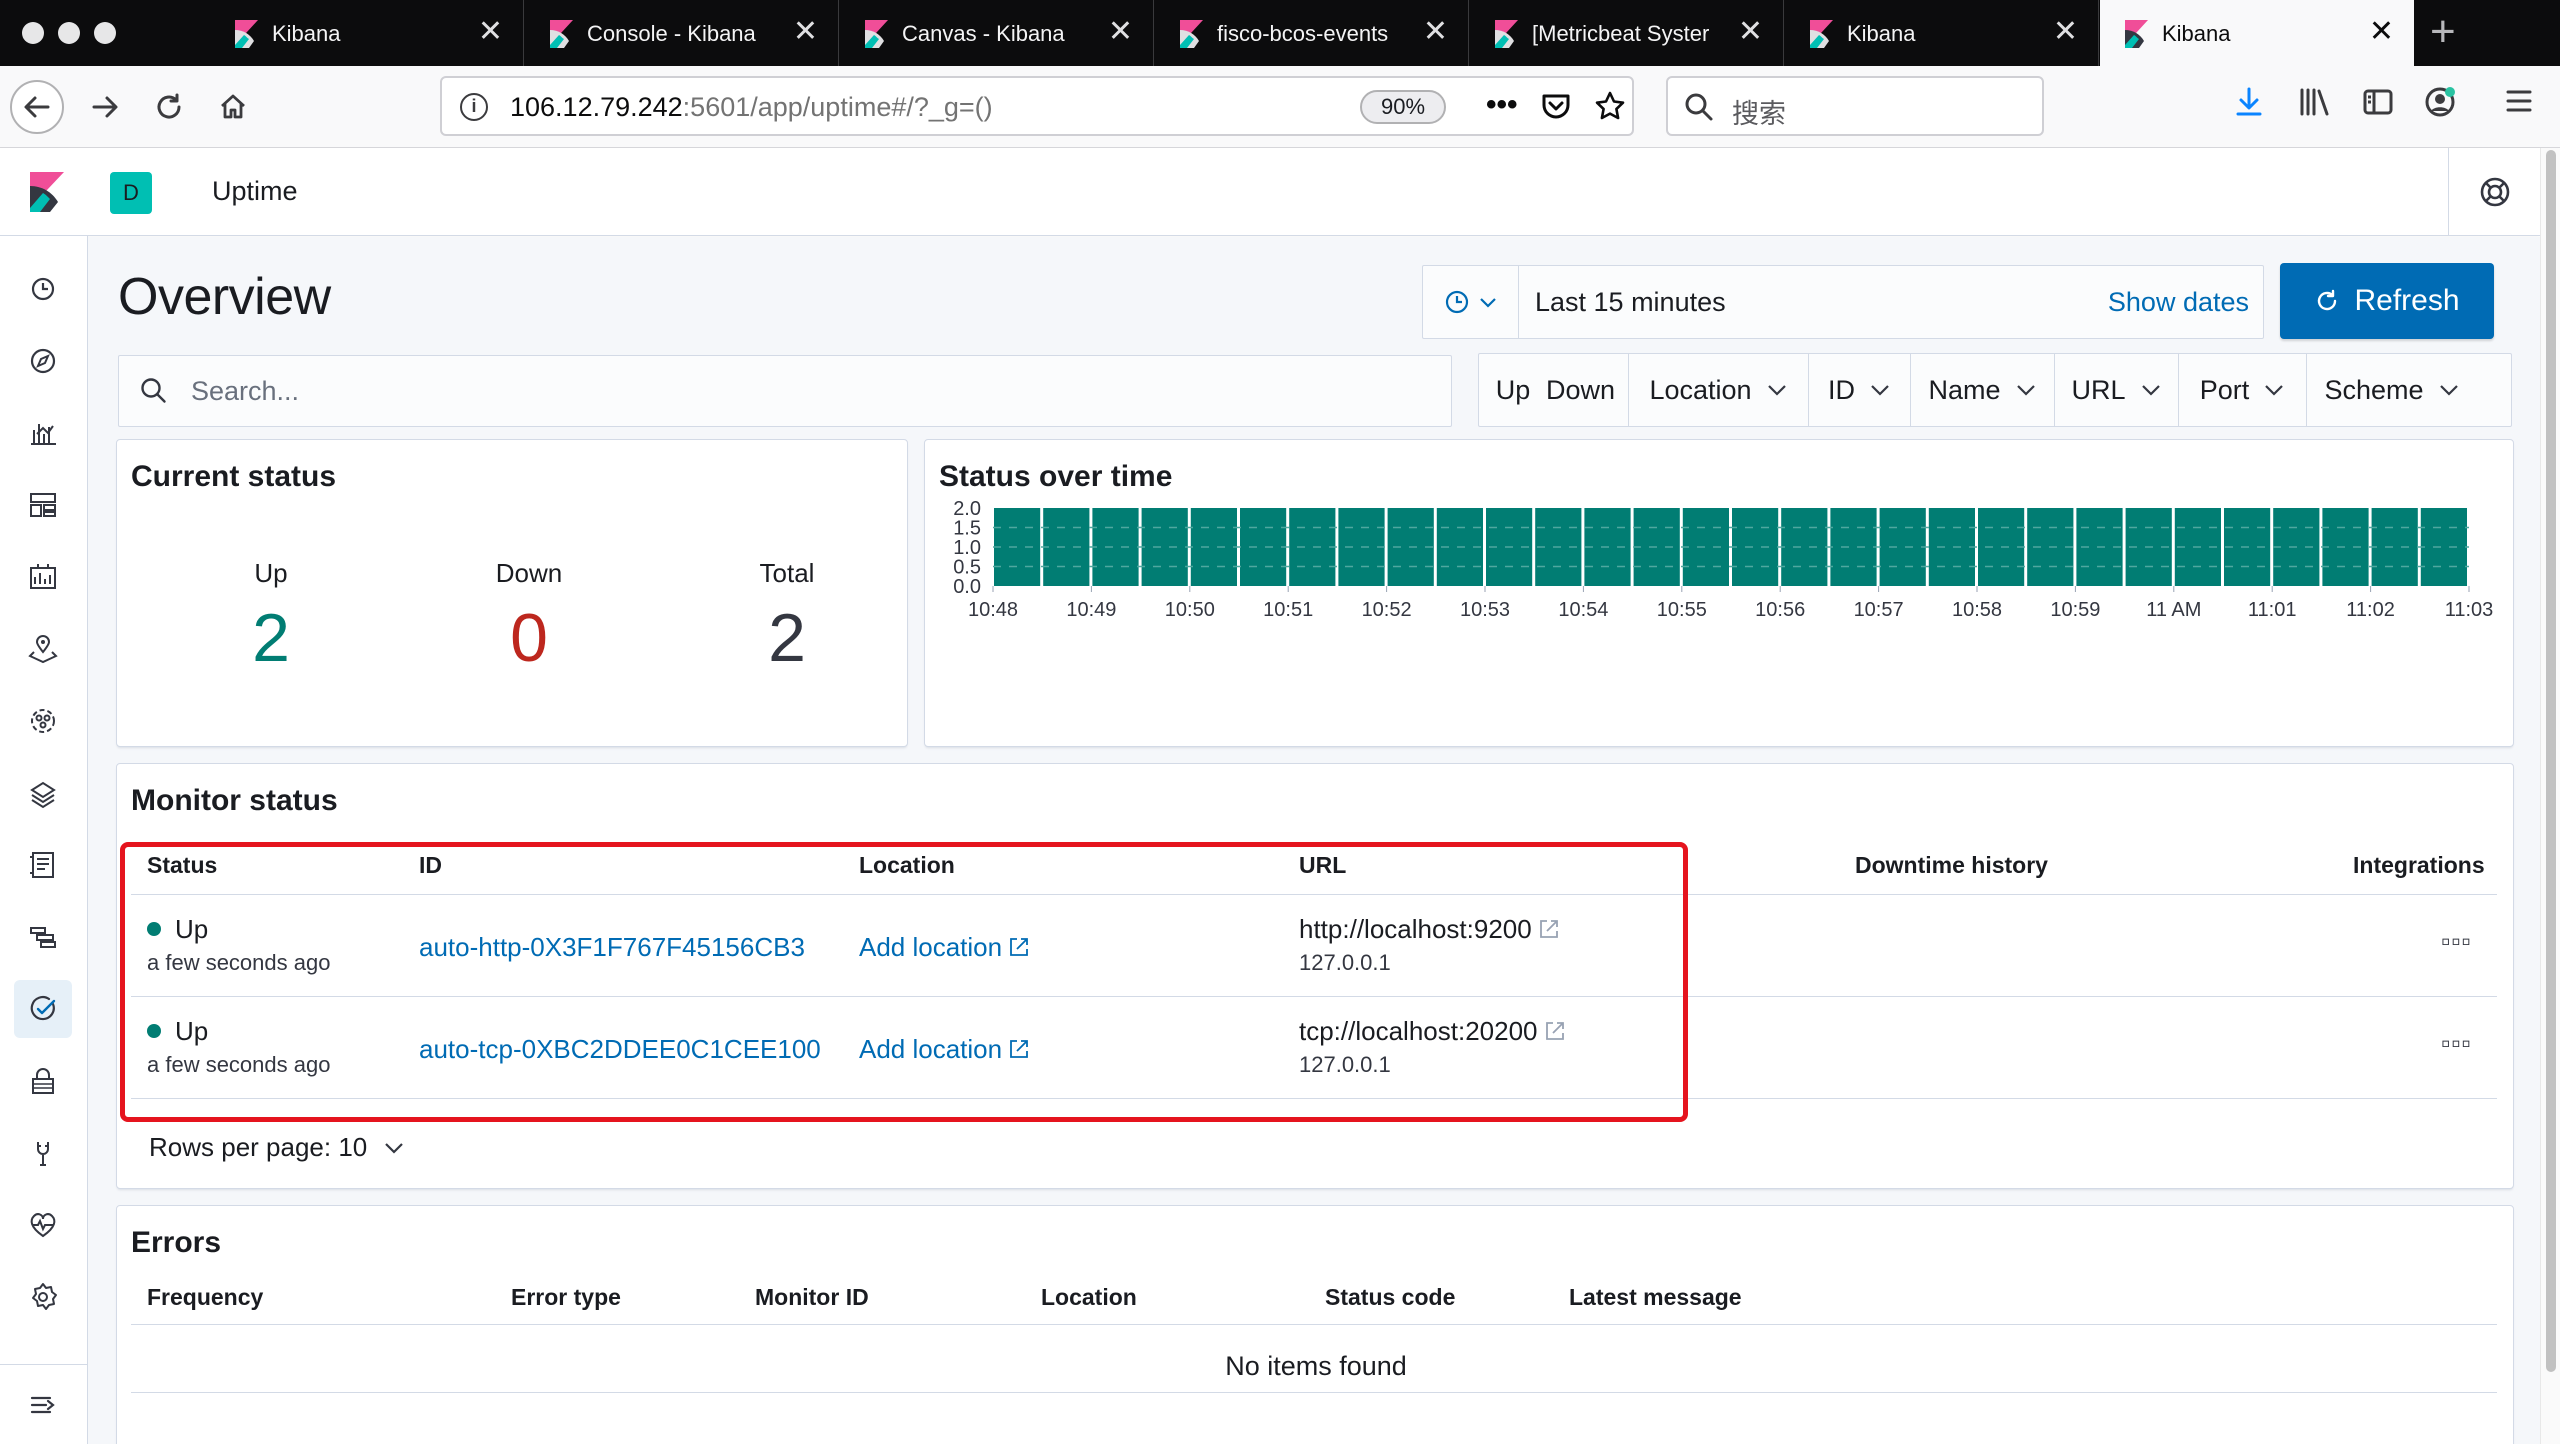  Describe the element at coordinates (2249, 106) in the screenshot. I see `downloads-icon` at that location.